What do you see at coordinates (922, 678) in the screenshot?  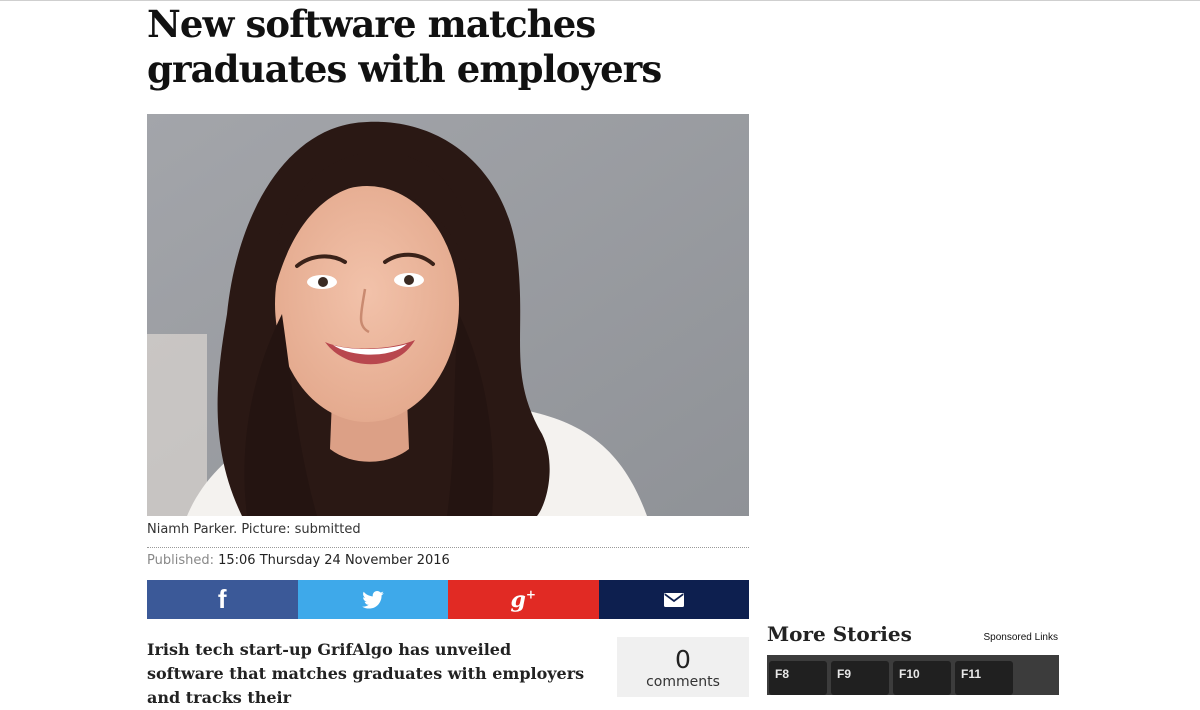 I see `key-label: F10` at bounding box center [922, 678].